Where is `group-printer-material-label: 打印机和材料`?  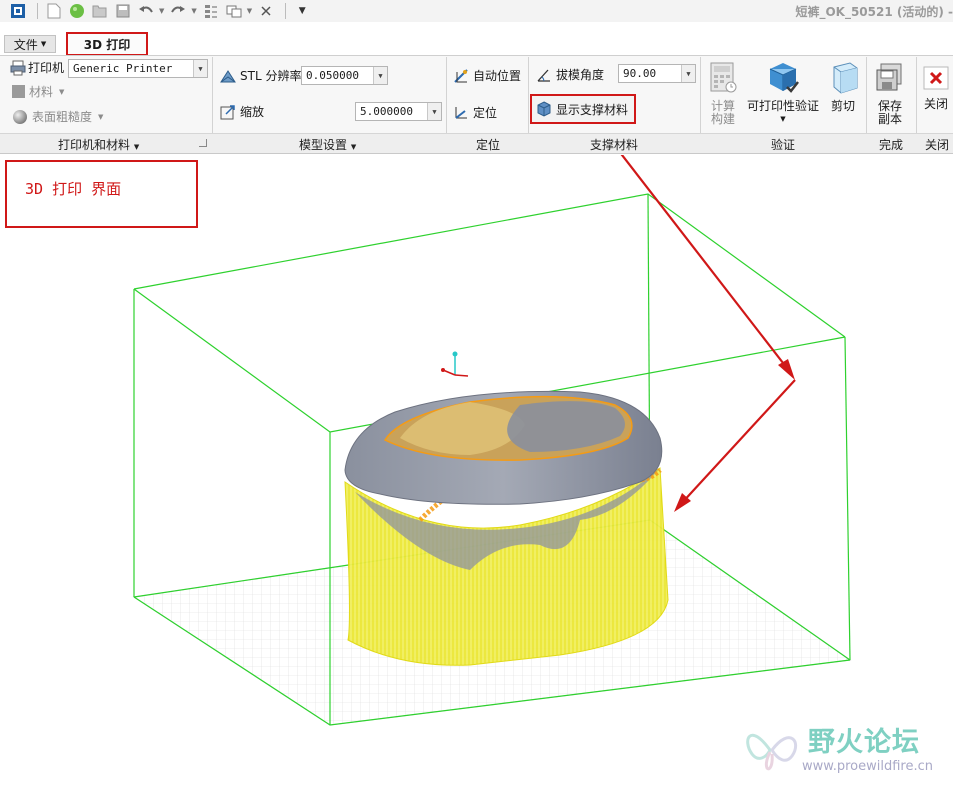 group-printer-material-label: 打印机和材料 is located at coordinates (94, 145).